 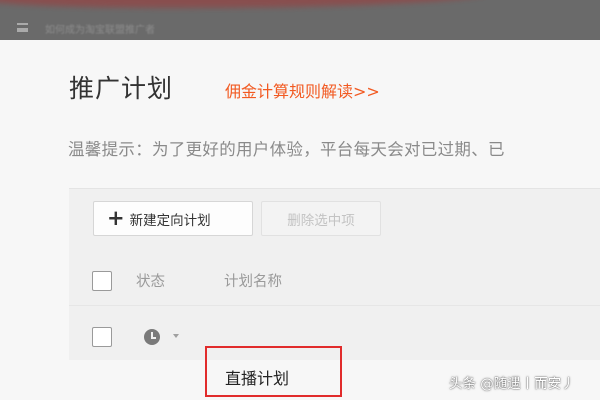 What do you see at coordinates (22, 27) in the screenshot?
I see `menu-icon` at bounding box center [22, 27].